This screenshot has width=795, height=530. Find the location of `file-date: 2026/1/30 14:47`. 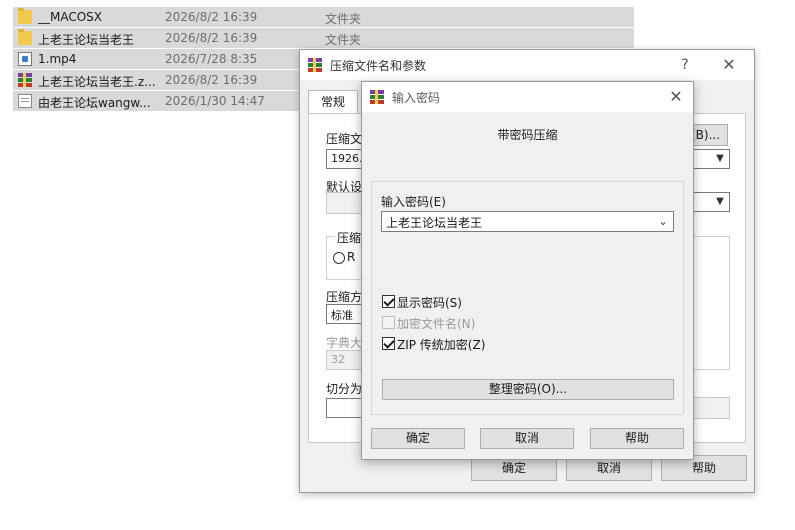

file-date: 2026/1/30 14:47 is located at coordinates (215, 101).